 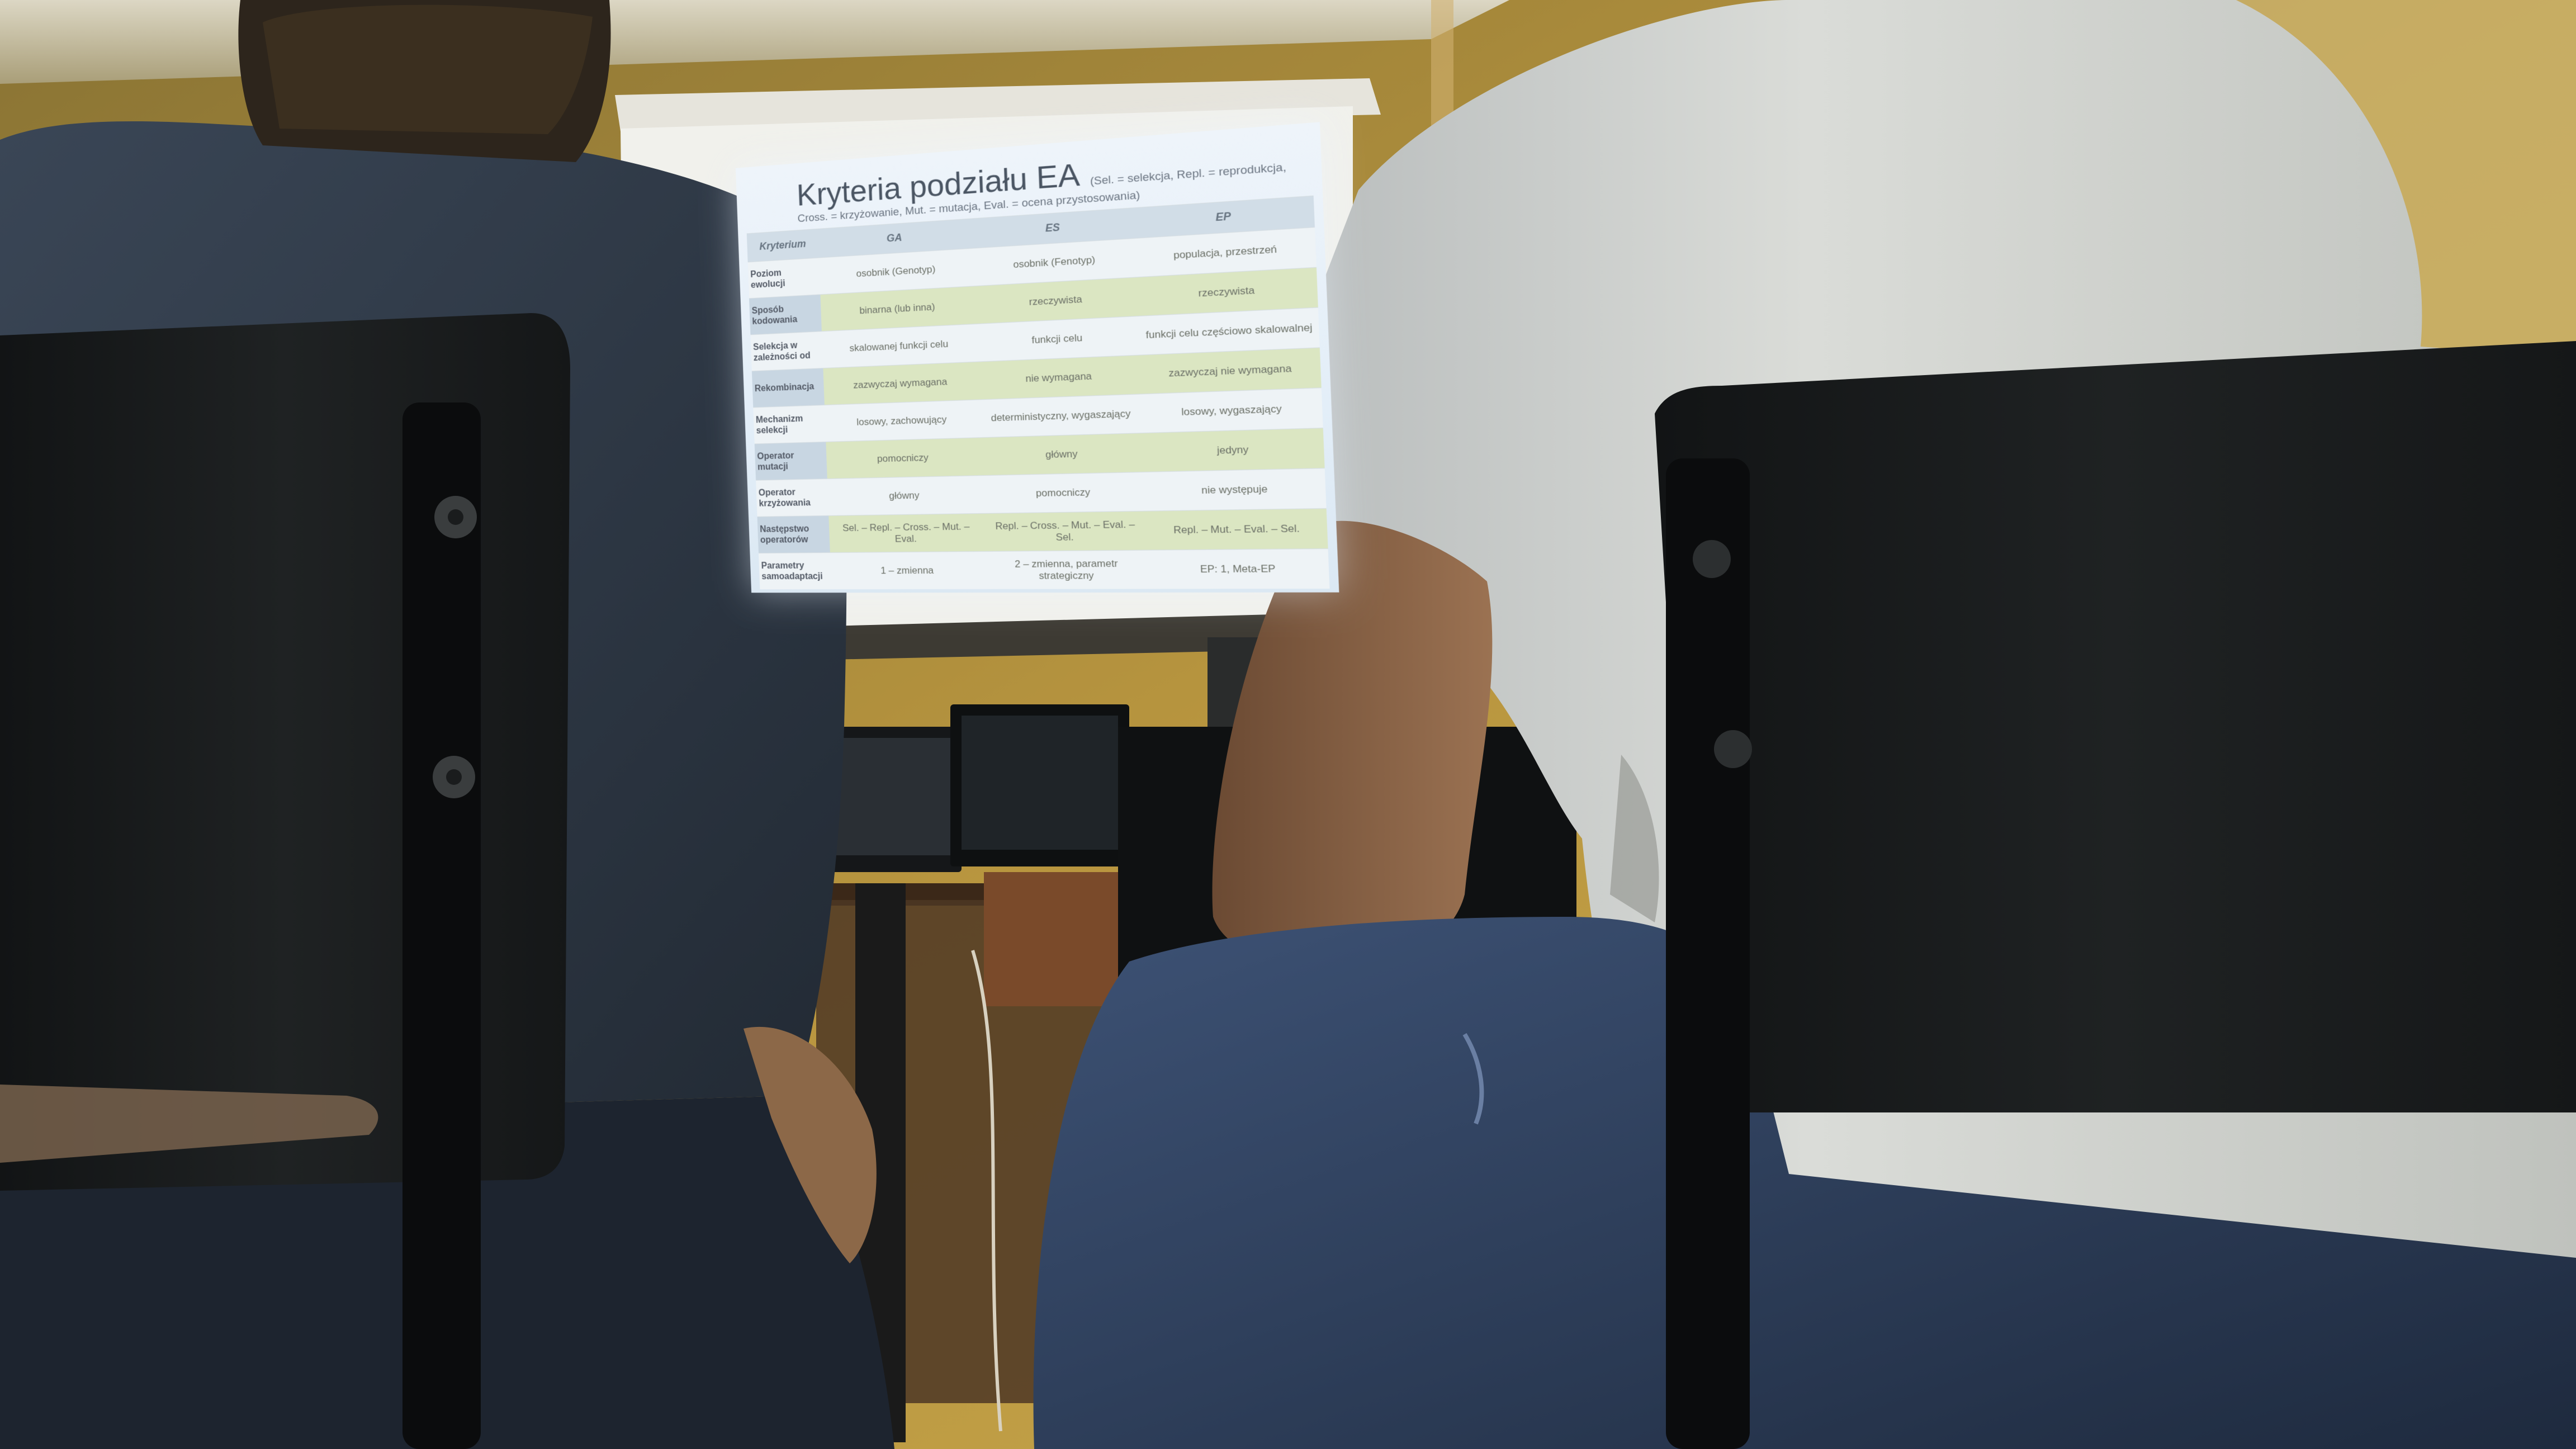 I want to click on table-row-header: Mechanizm selekcji, so click(x=789, y=425).